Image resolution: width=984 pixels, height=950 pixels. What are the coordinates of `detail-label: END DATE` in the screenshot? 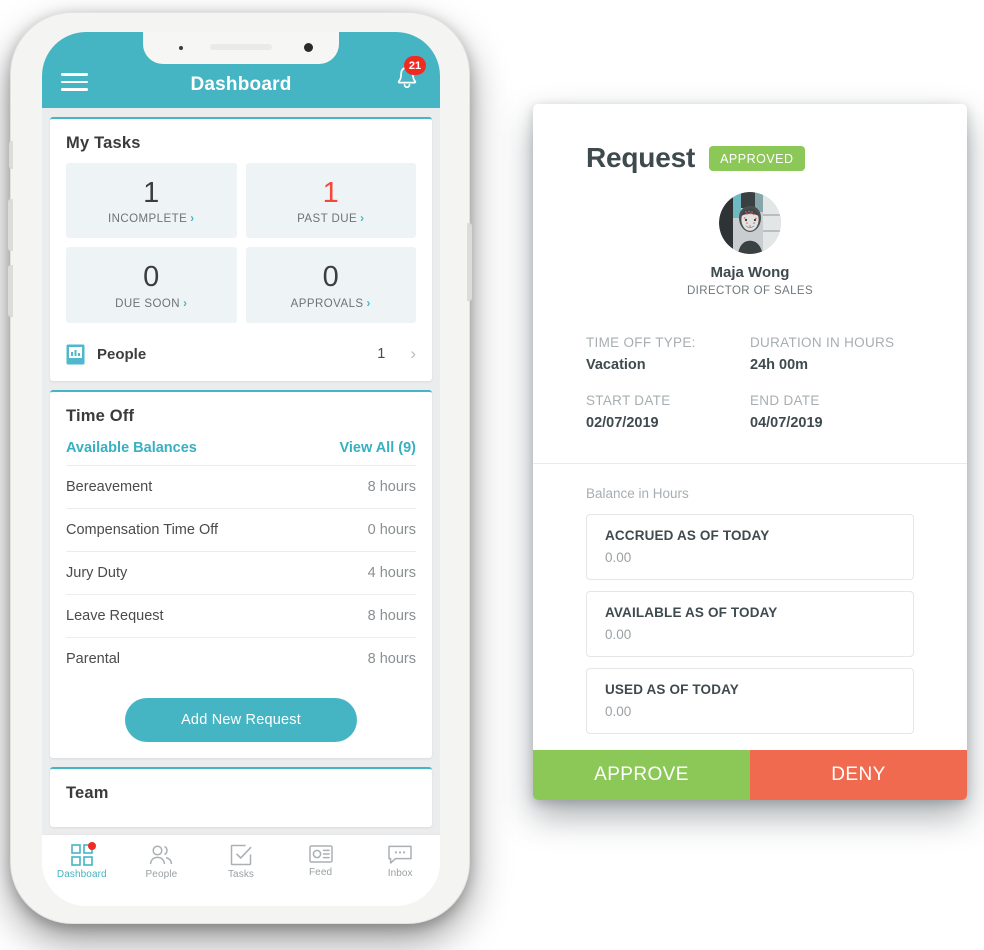 It's located at (785, 400).